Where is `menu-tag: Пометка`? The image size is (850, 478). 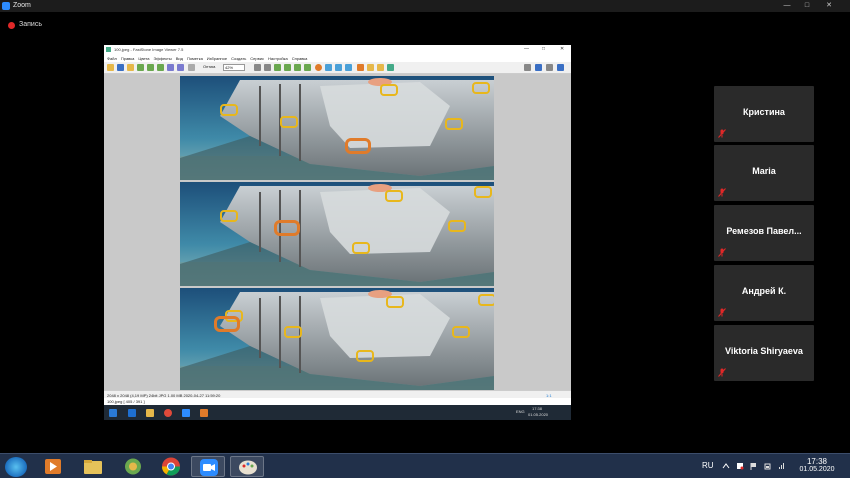 menu-tag: Пометка is located at coordinates (195, 58).